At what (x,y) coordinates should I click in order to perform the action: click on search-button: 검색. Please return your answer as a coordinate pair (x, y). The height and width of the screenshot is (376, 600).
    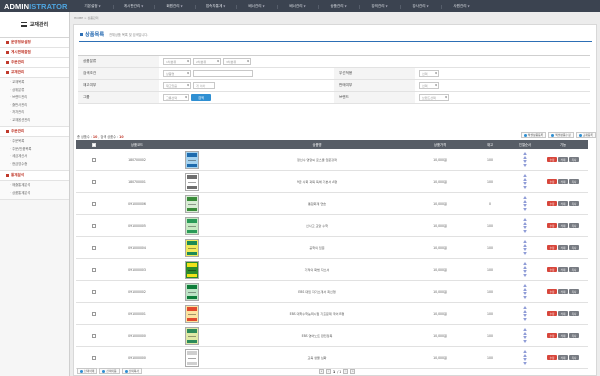
    Looking at the image, I should click on (201, 97).